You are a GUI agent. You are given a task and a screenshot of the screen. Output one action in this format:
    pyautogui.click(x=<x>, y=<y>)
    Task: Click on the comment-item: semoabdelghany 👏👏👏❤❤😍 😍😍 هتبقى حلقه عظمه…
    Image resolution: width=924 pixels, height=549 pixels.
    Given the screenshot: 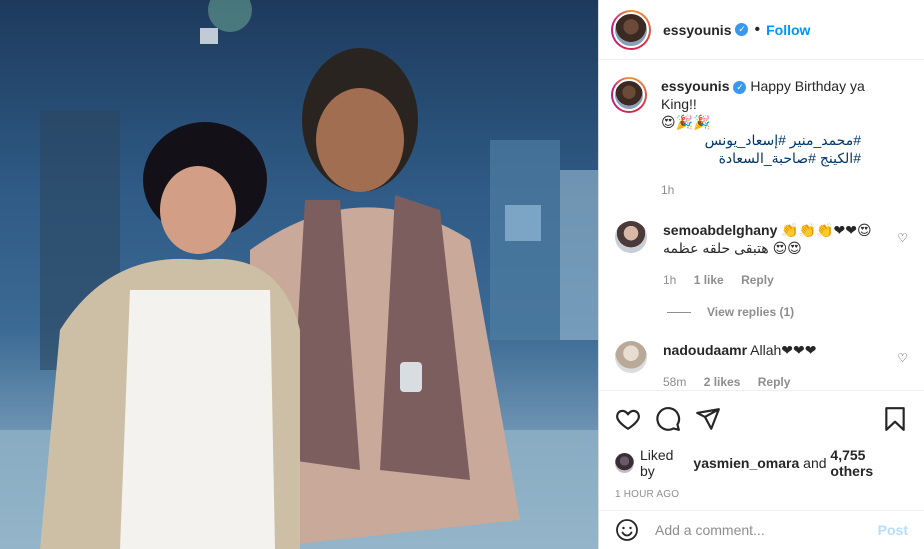 What is the action you would take?
    pyautogui.click(x=759, y=255)
    